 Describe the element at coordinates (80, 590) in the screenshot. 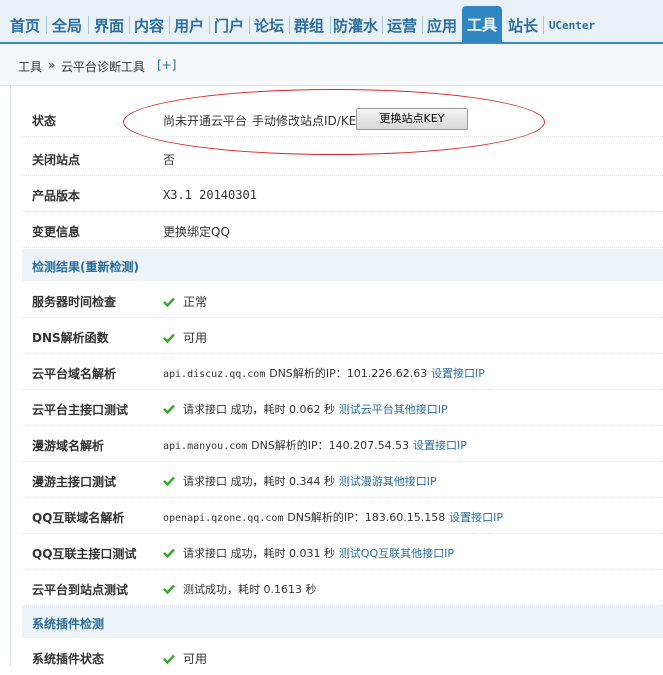

I see `check-label: 云平台到站点测试` at that location.